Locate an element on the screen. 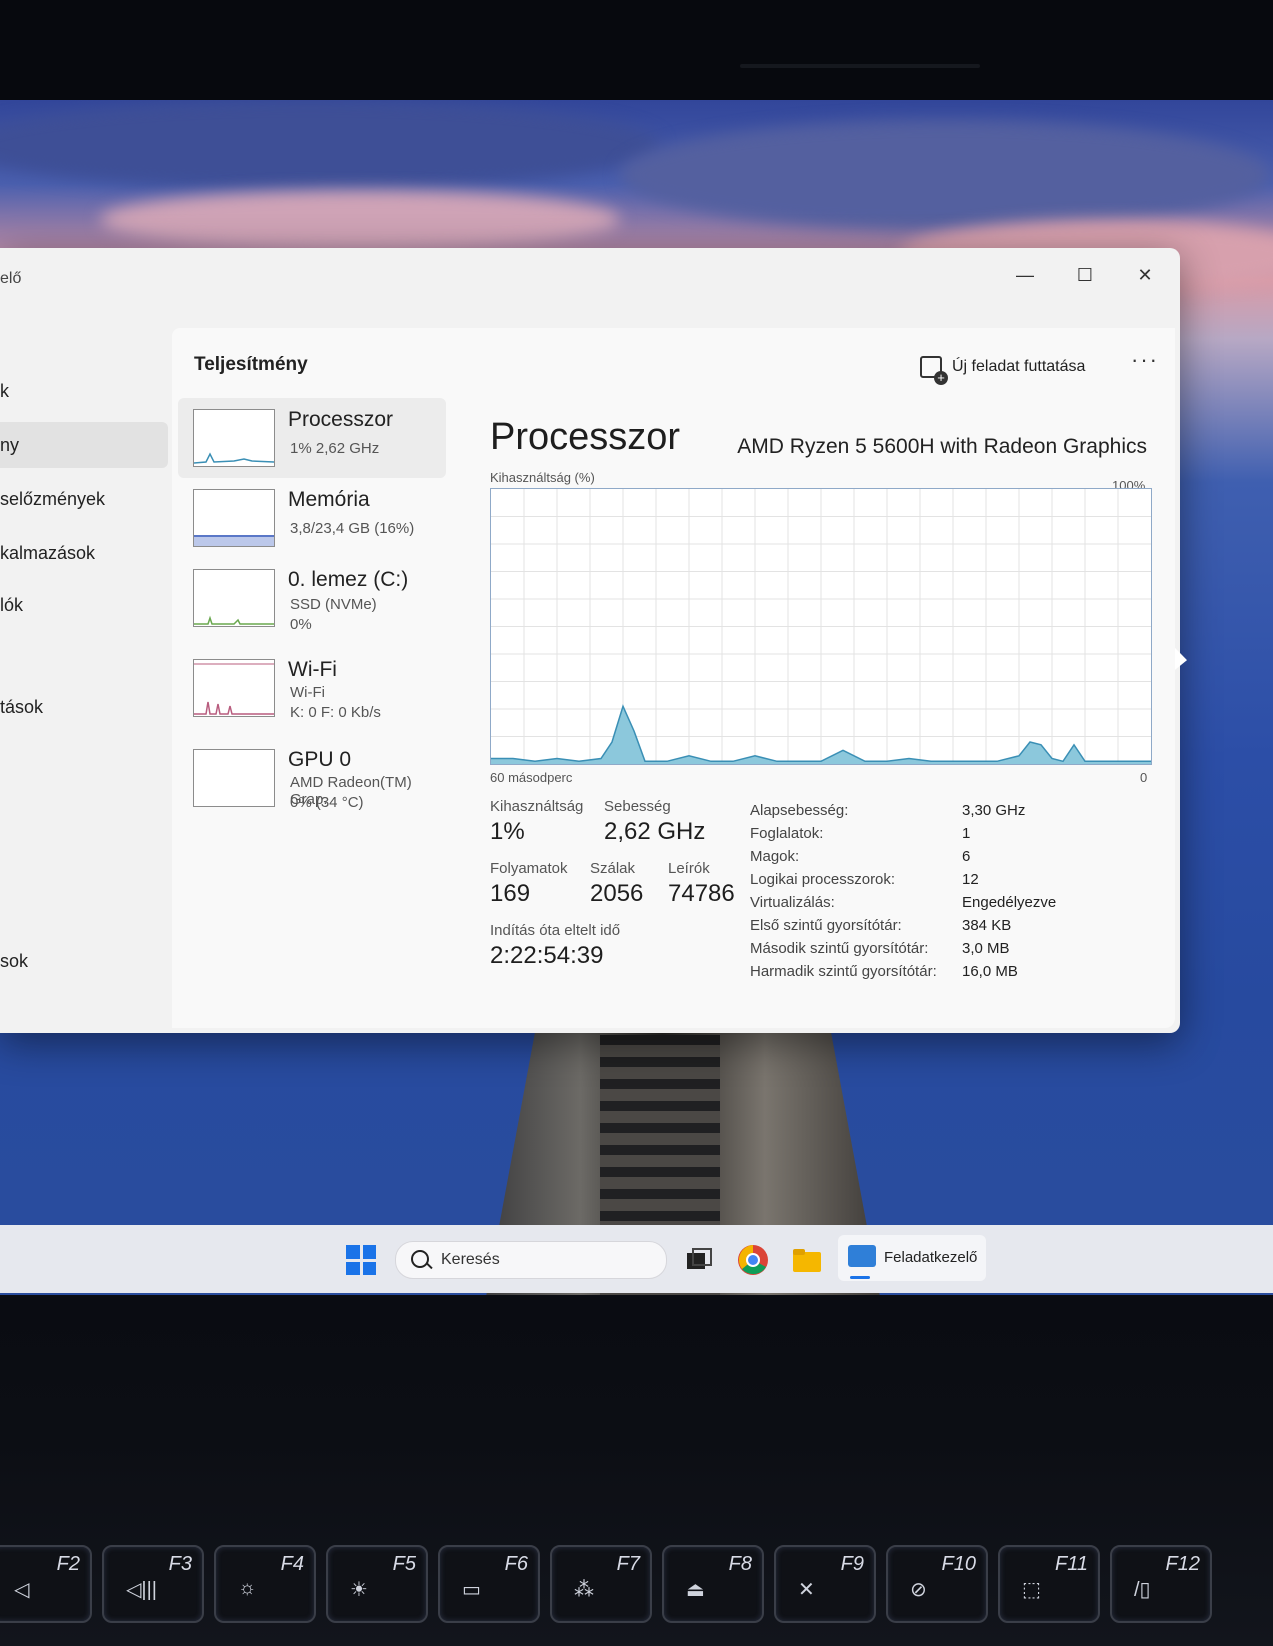 This screenshot has height=1646, width=1273. function-key-f3: ◁||| F3 is located at coordinates (153, 1584).